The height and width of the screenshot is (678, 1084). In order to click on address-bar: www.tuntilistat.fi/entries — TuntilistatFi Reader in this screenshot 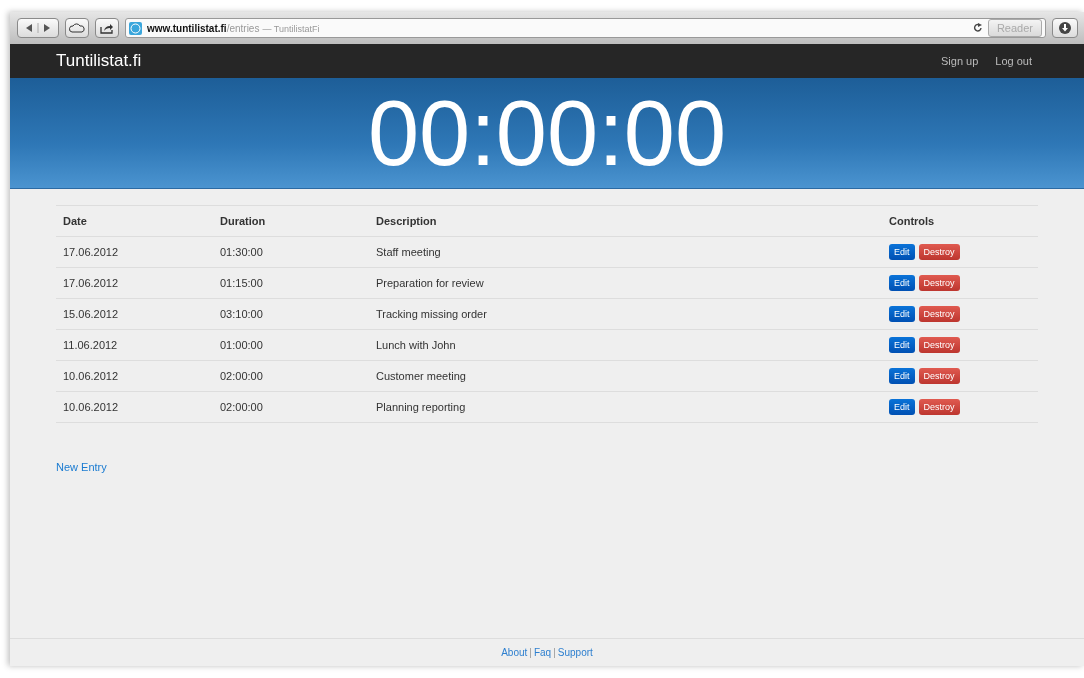, I will do `click(585, 28)`.